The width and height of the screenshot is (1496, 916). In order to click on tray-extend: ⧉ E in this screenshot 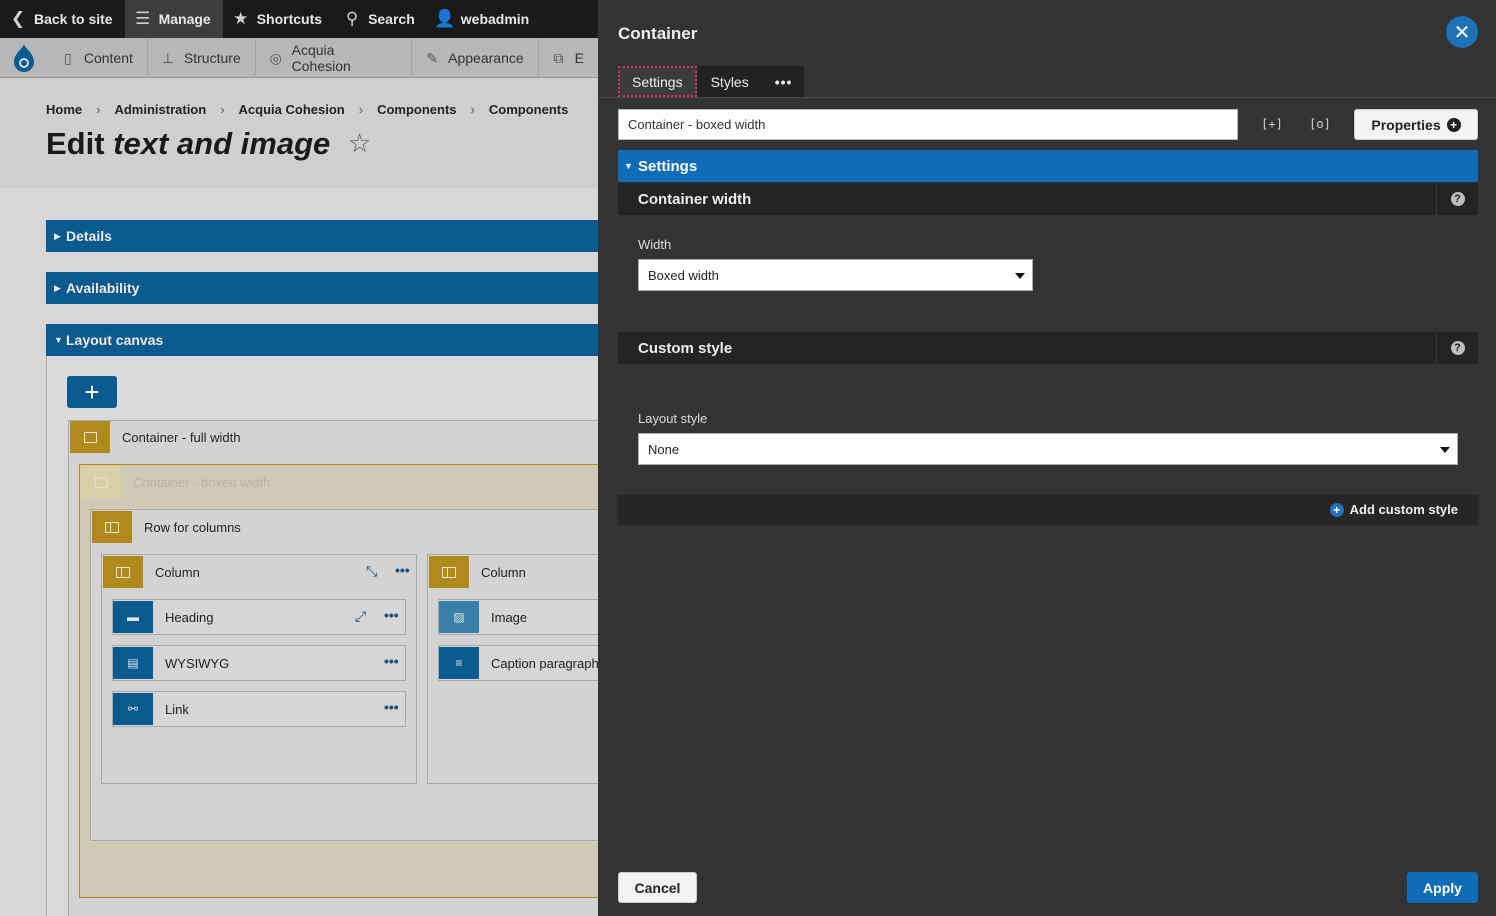, I will do `click(568, 58)`.